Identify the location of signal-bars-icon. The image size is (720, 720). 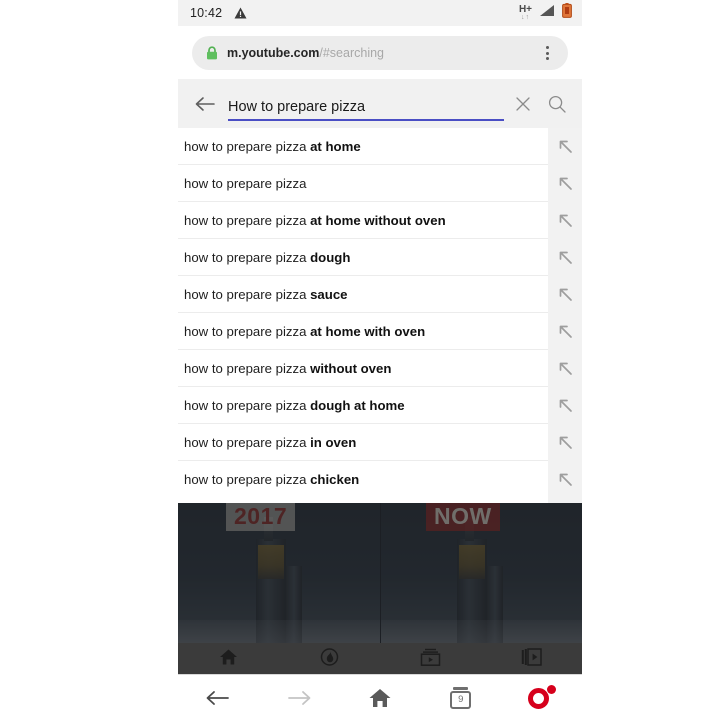
(547, 13).